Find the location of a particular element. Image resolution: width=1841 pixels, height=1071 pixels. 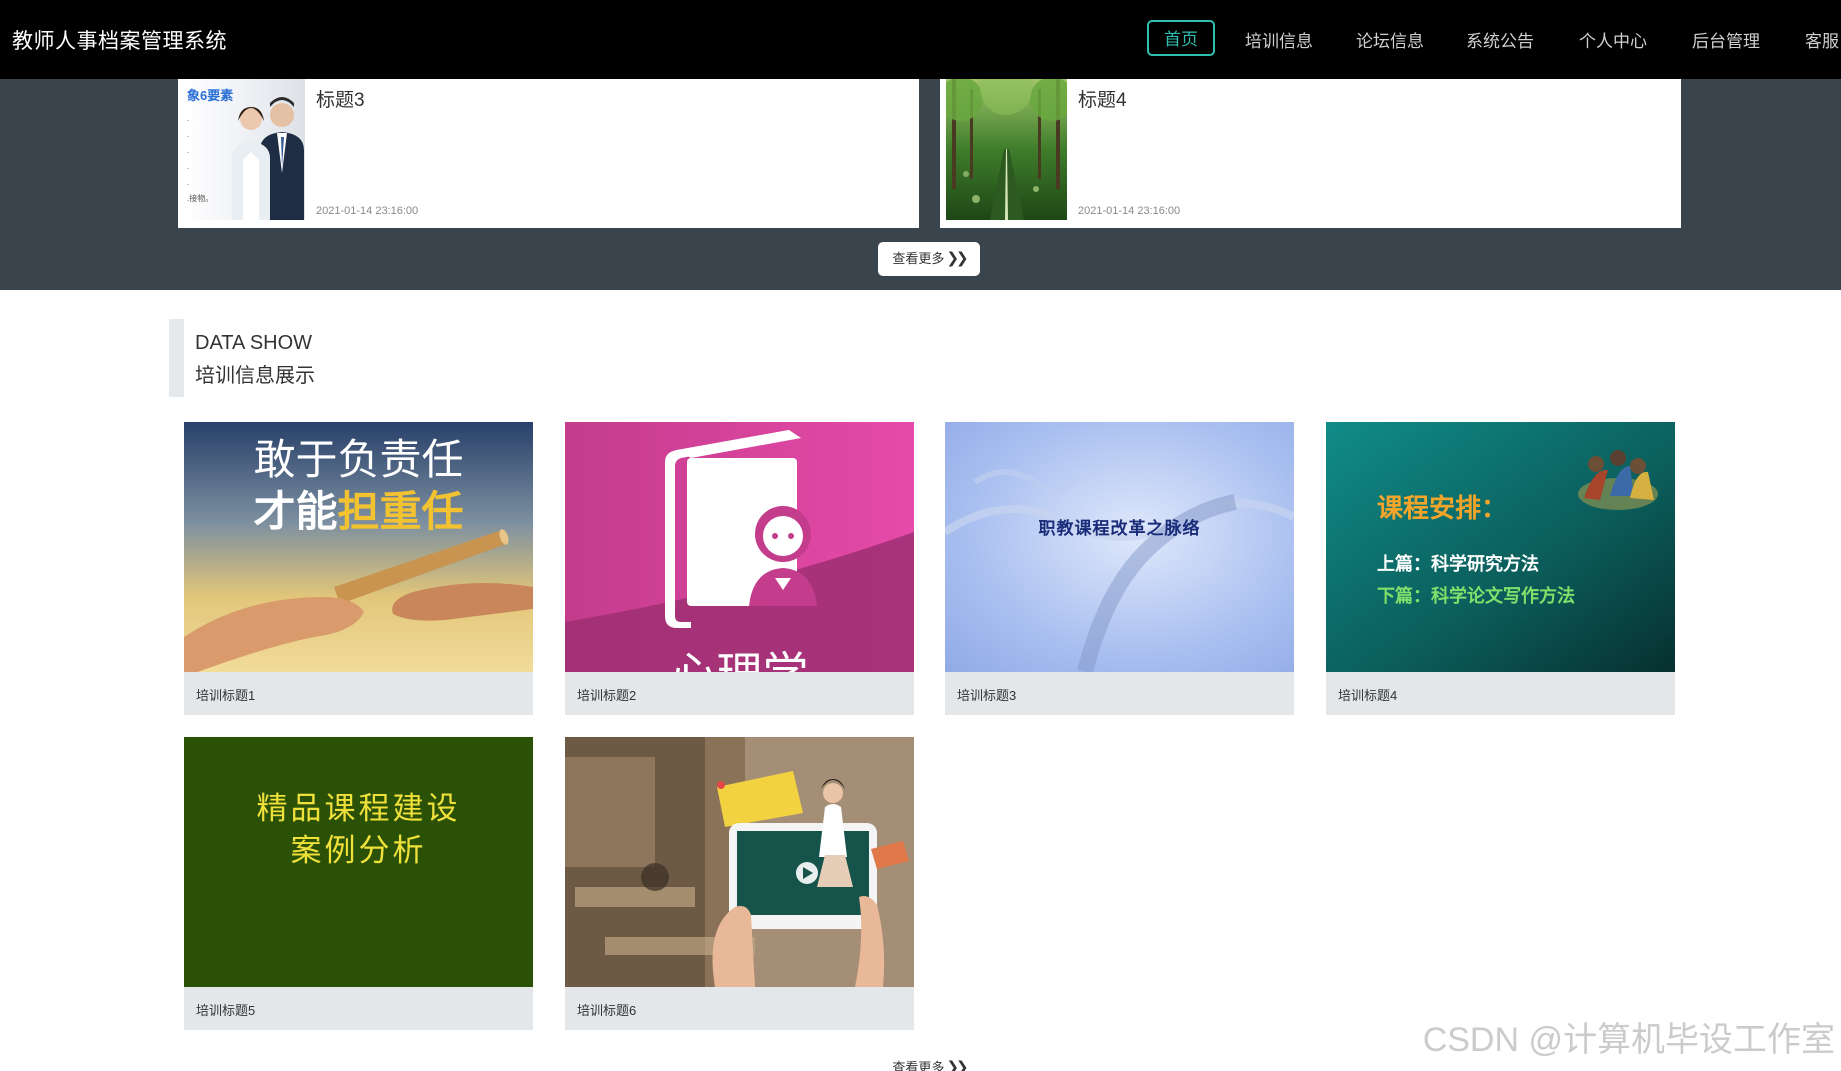

training-card: 心理学 培训标题2 is located at coordinates (739, 568).